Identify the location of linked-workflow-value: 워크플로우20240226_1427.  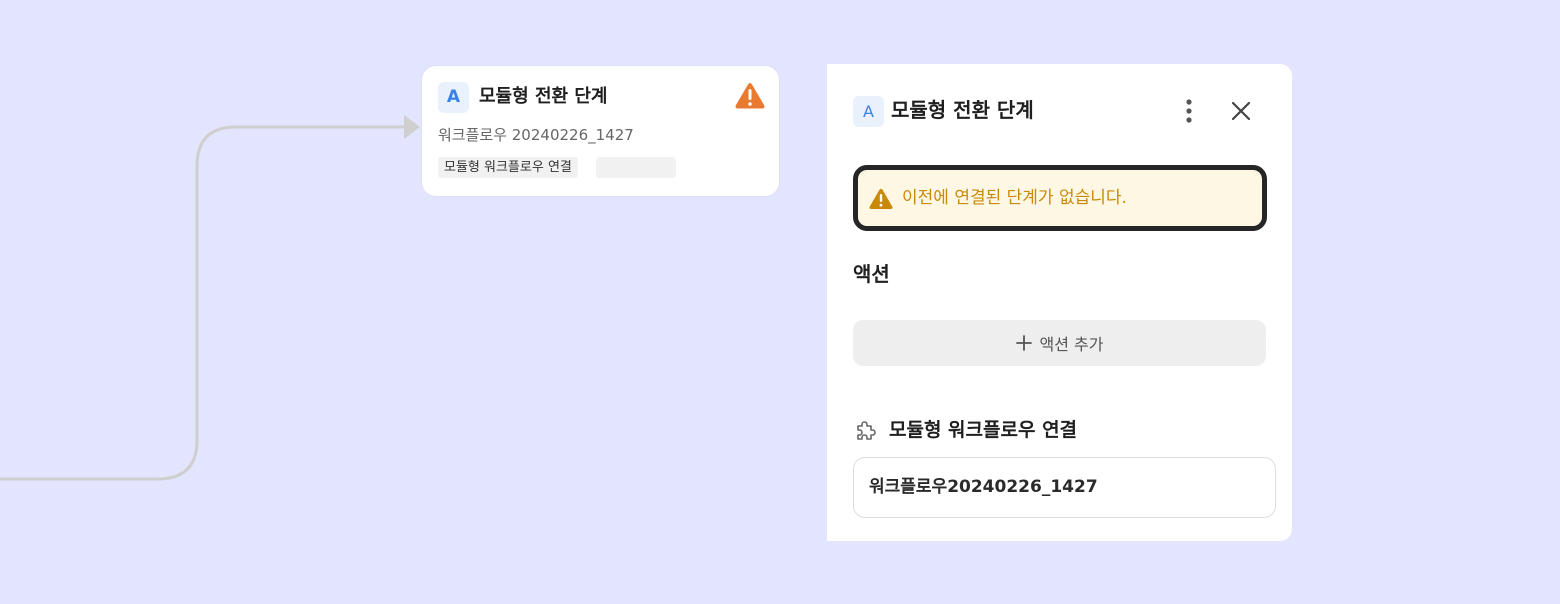
(983, 487).